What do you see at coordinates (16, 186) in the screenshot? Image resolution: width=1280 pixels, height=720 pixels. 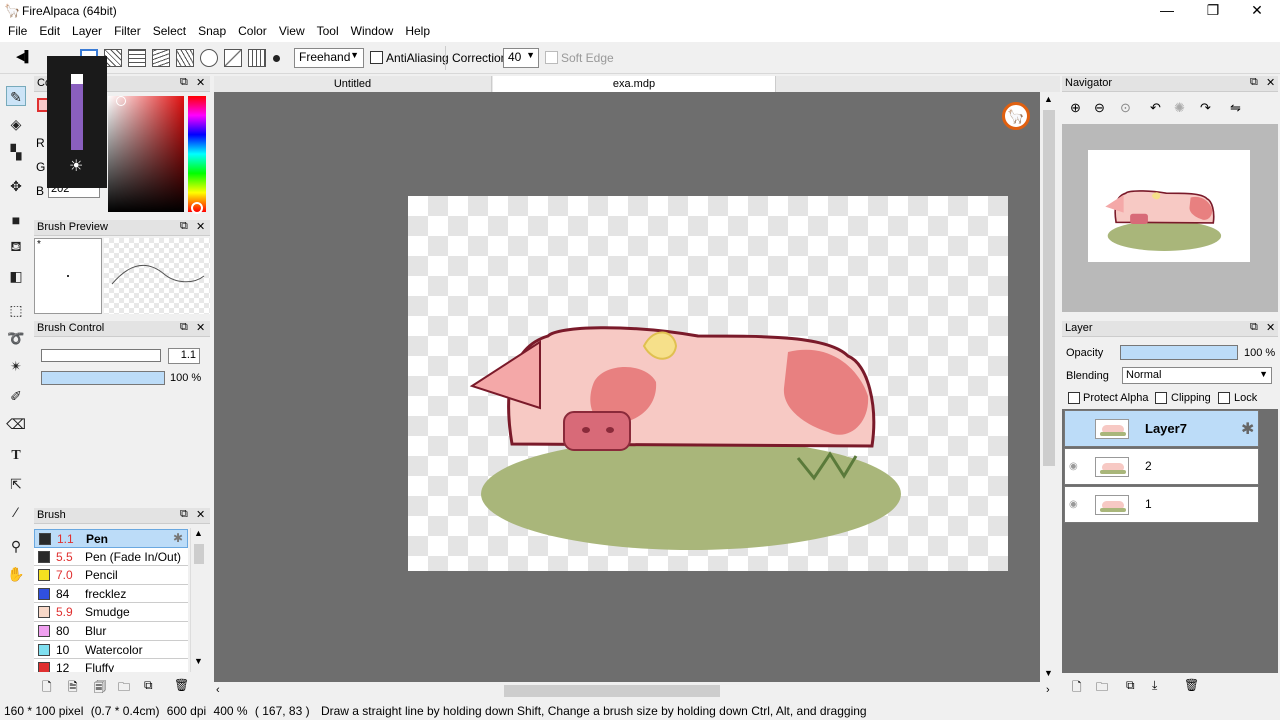 I see `move-tool-icon: ✥` at bounding box center [16, 186].